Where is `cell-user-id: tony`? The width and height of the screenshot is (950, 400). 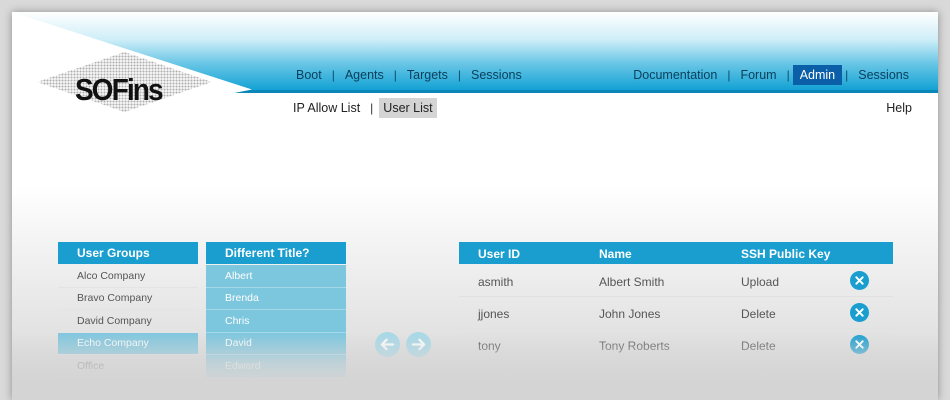
cell-user-id: tony is located at coordinates (489, 346).